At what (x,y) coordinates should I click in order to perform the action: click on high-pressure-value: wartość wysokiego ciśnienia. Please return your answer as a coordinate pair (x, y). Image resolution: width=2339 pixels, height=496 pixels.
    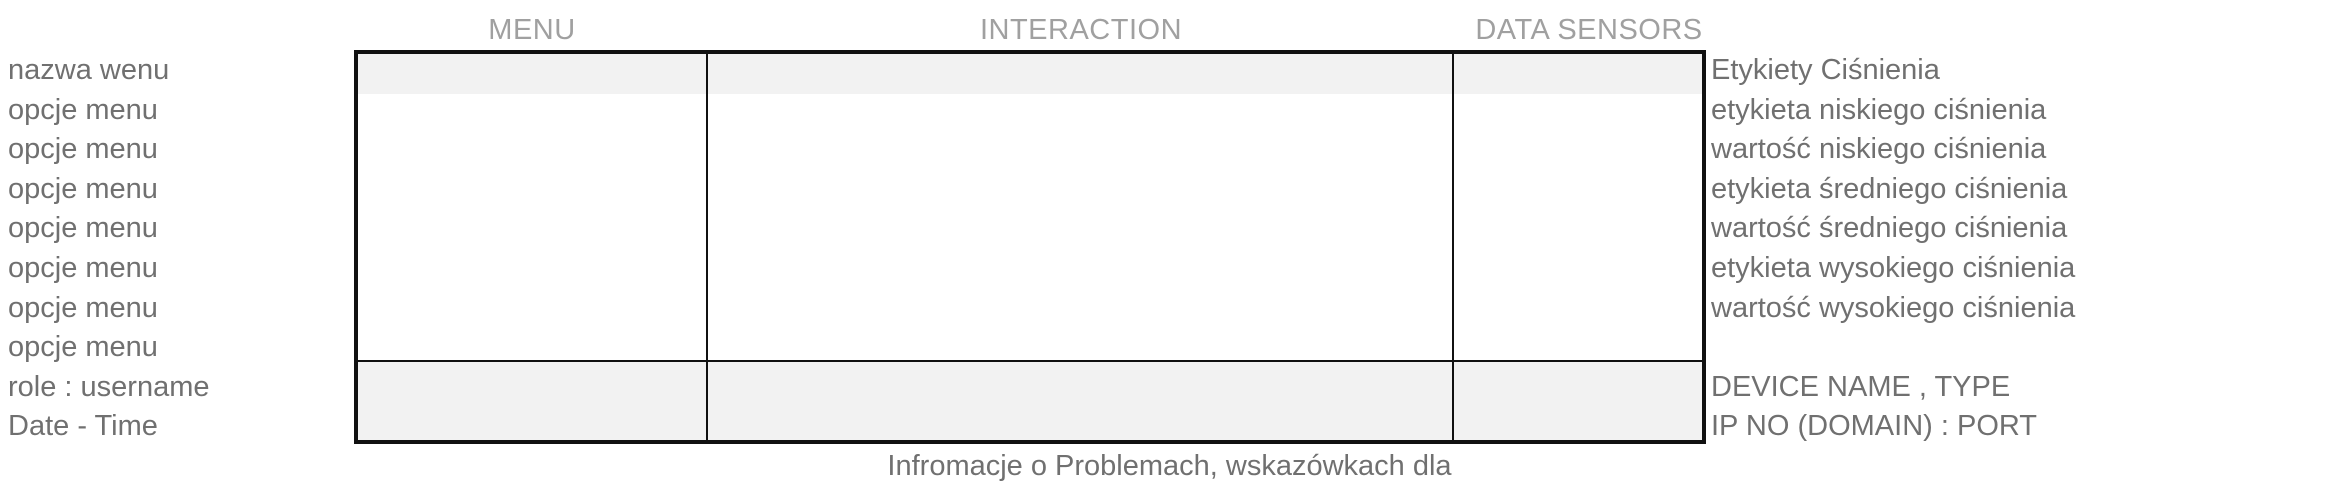
    Looking at the image, I should click on (1893, 307).